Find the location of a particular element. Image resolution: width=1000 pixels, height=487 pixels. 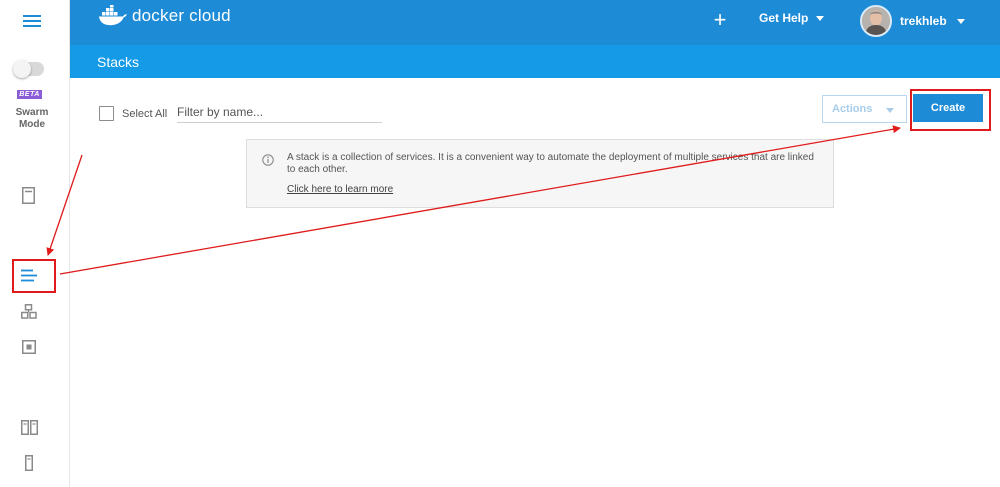

checkbox is located at coordinates (106, 113).